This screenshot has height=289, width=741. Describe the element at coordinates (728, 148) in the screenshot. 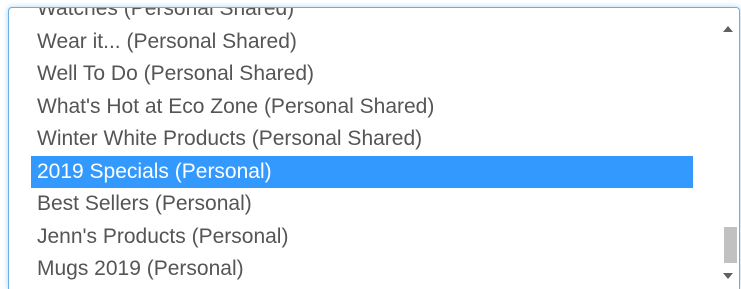

I see `vertical-scrollbar` at that location.